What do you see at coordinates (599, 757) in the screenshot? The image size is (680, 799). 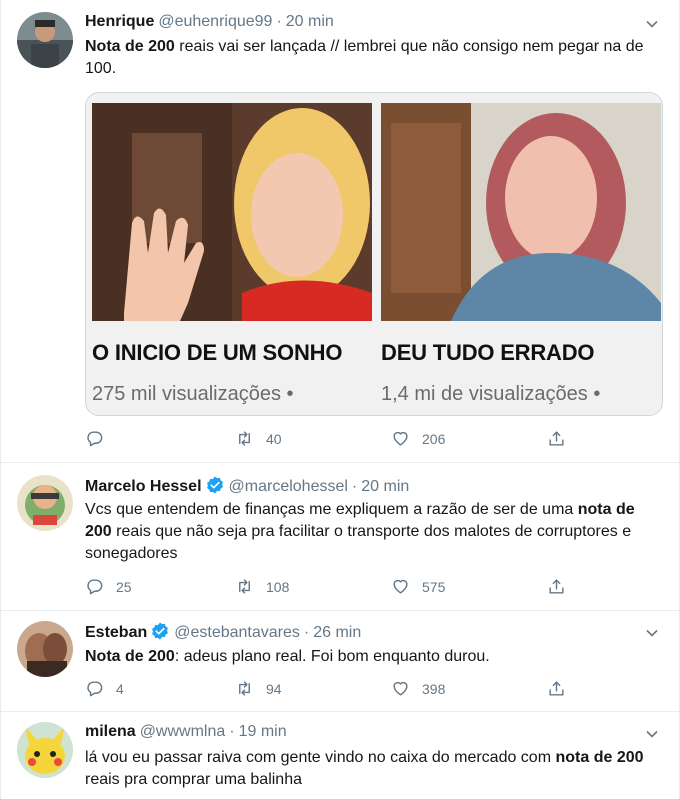 I see `text-bold: nota de 200` at bounding box center [599, 757].